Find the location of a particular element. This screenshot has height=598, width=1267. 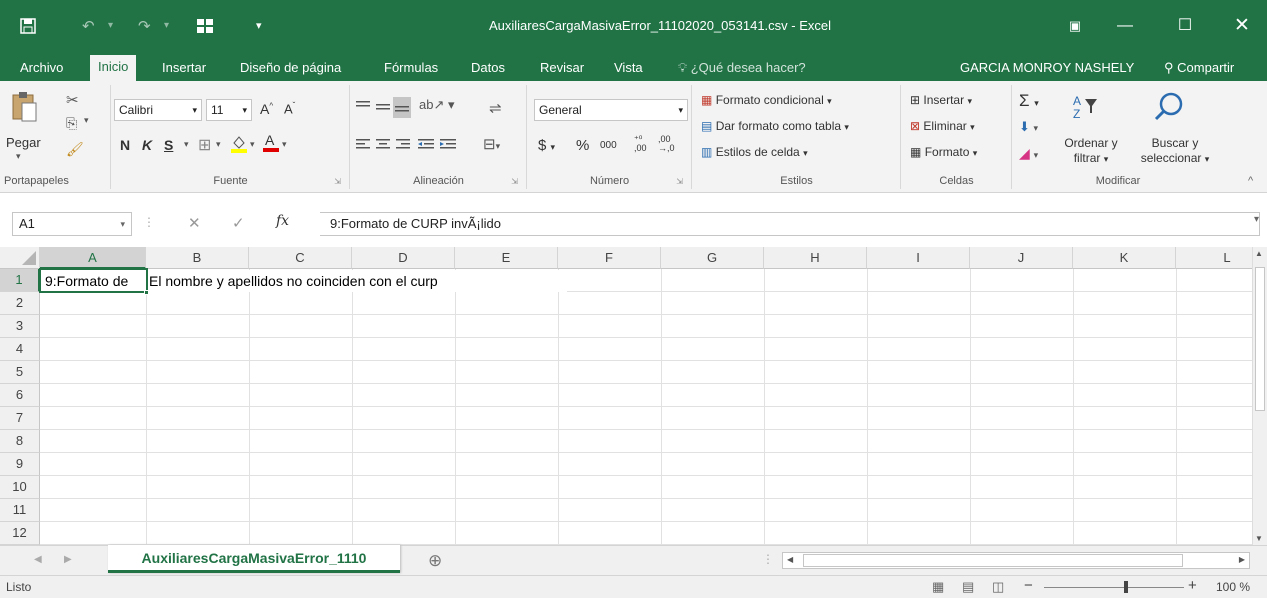

minimize-button: — is located at coordinates (1125, 25).